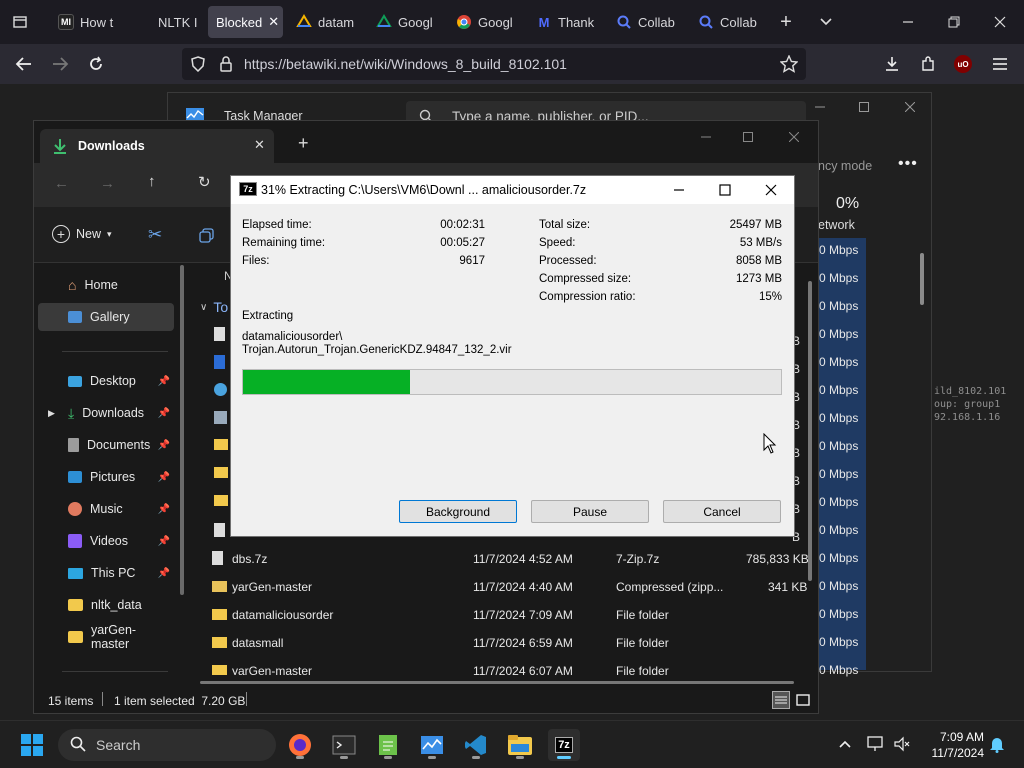 The width and height of the screenshot is (1024, 768). What do you see at coordinates (20, 22) in the screenshot?
I see `tab-overview-icon` at bounding box center [20, 22].